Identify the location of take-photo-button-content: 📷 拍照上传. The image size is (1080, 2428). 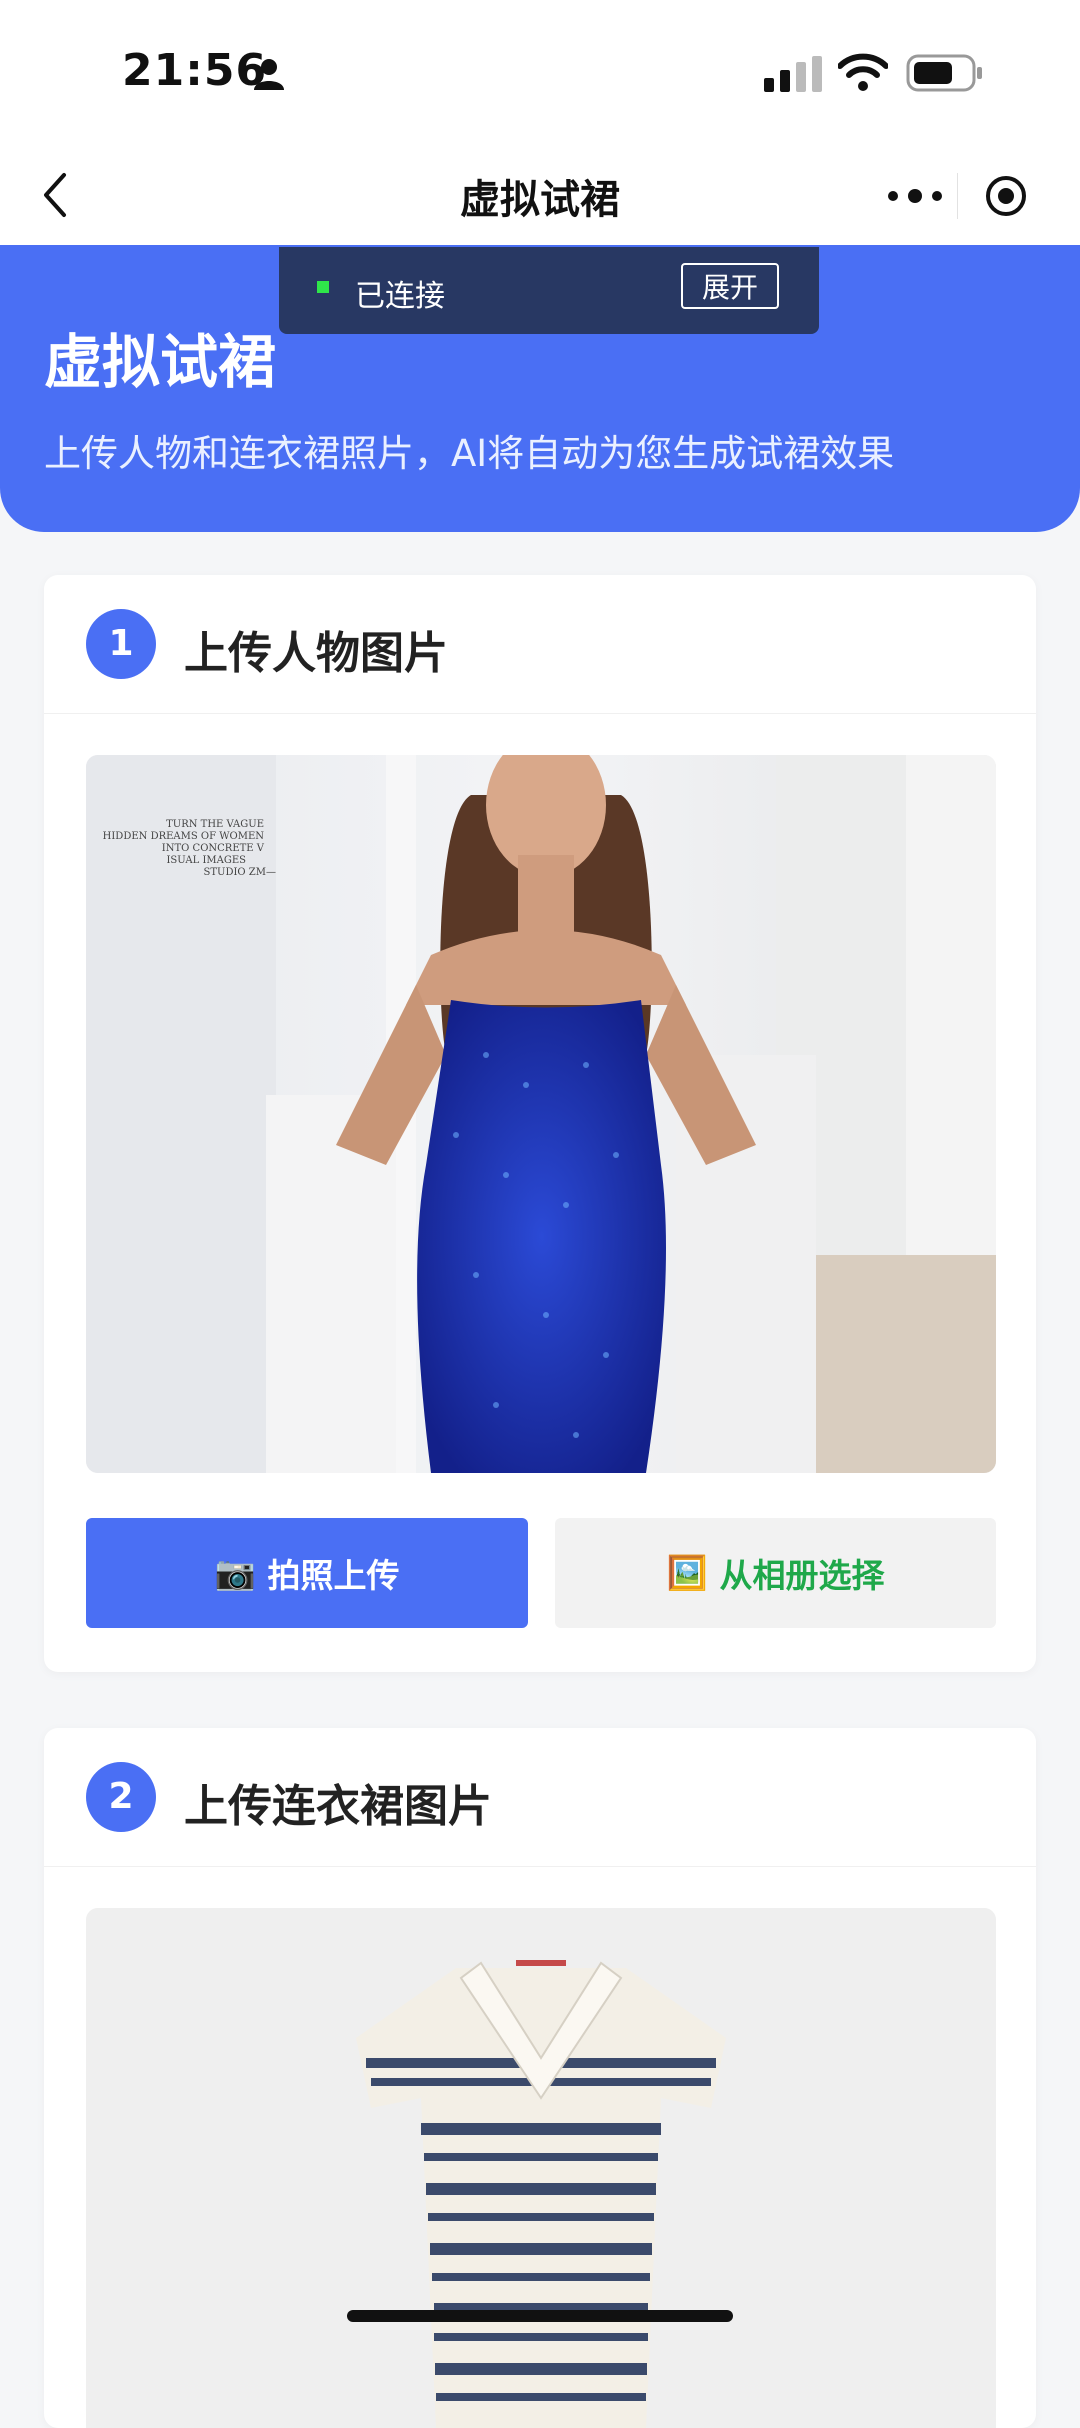
(307, 1573).